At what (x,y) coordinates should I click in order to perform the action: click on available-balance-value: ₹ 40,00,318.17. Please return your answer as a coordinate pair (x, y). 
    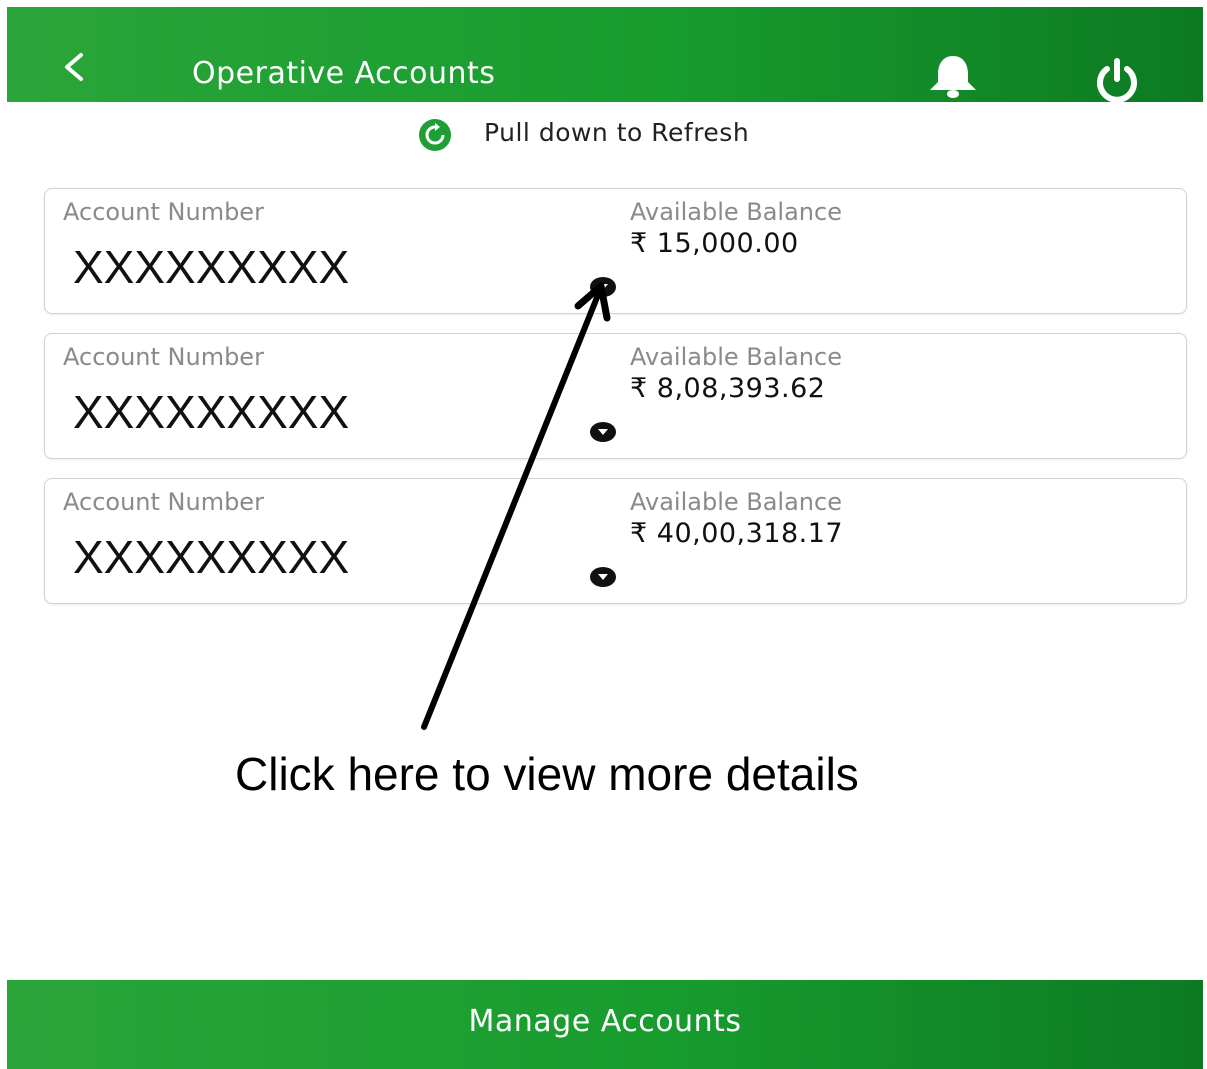
    Looking at the image, I should click on (737, 533).